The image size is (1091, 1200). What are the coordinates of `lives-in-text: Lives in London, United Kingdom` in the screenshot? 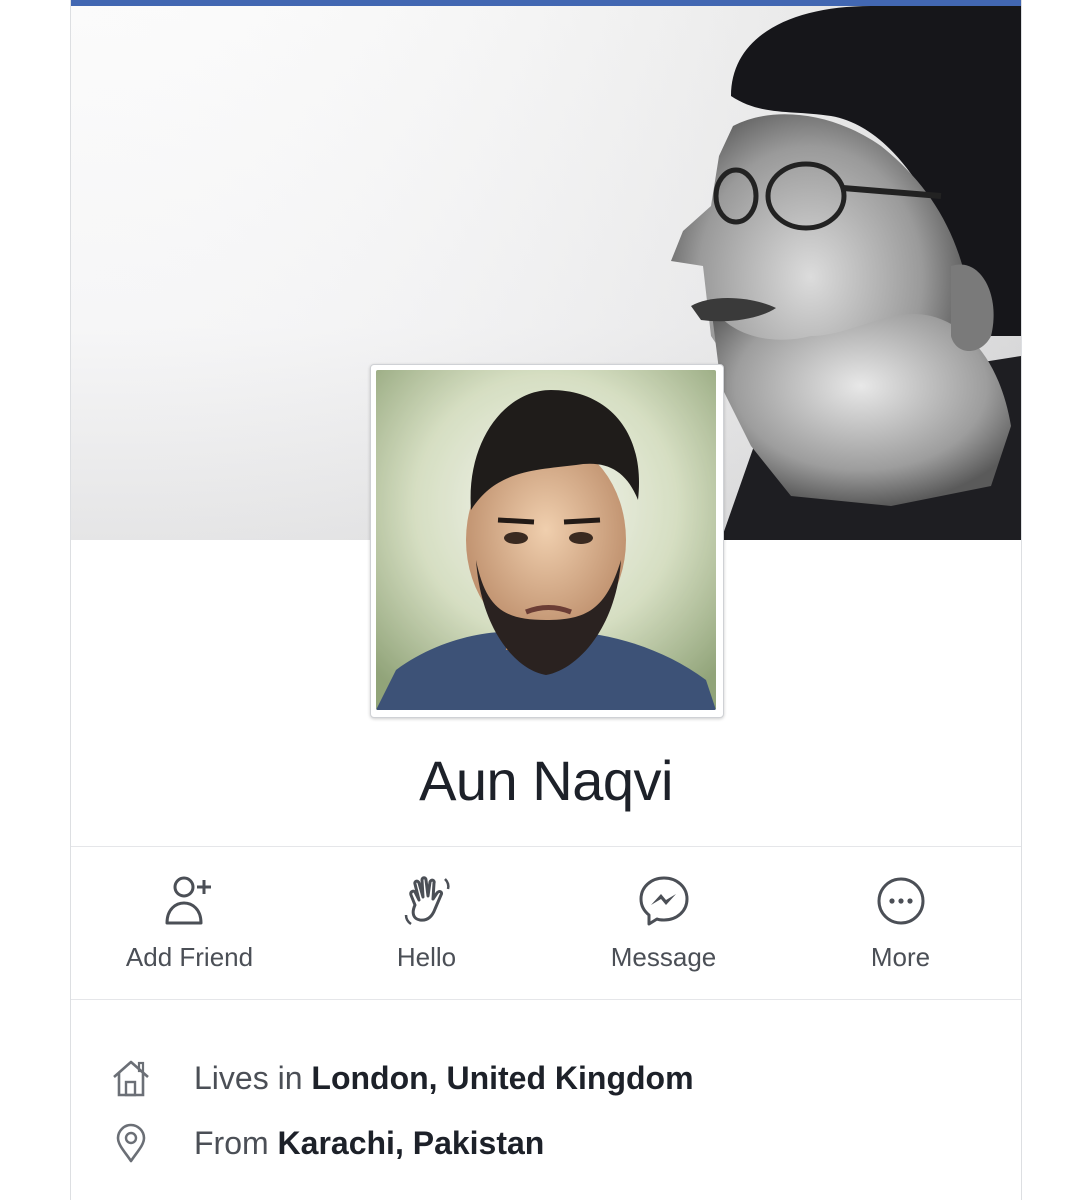 It's located at (444, 1078).